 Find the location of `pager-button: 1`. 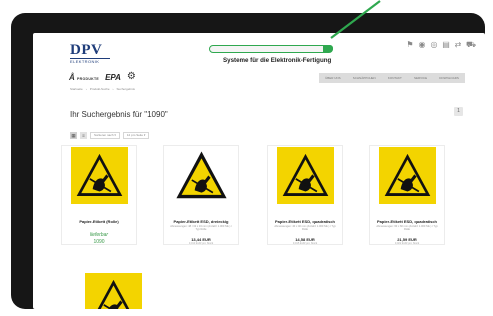

pager-button: 1 is located at coordinates (458, 111).